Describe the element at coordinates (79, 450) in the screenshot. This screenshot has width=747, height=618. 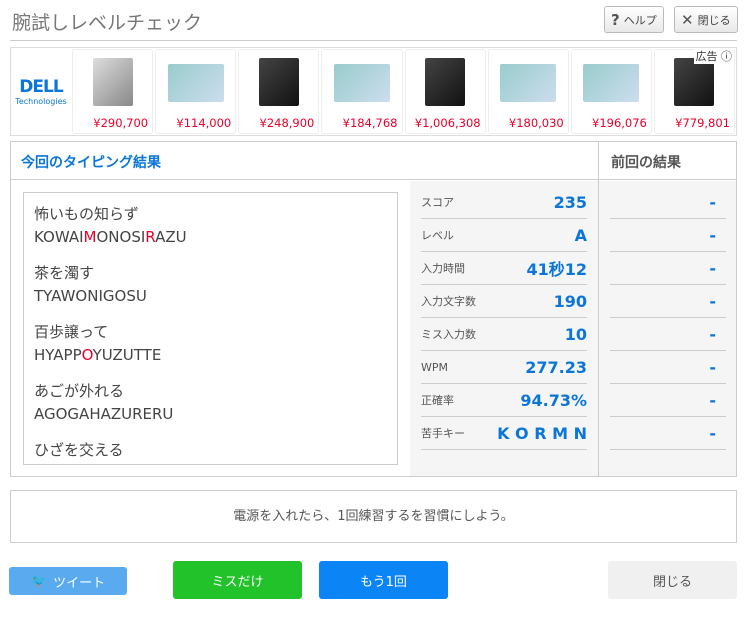
I see `word-japanese: ひざを交える` at that location.